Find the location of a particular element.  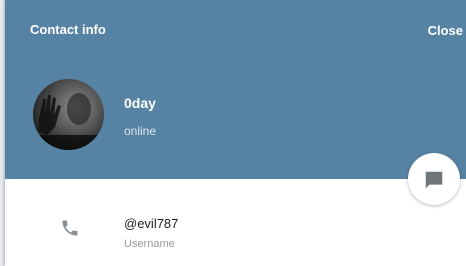

message-icon is located at coordinates (434, 180).